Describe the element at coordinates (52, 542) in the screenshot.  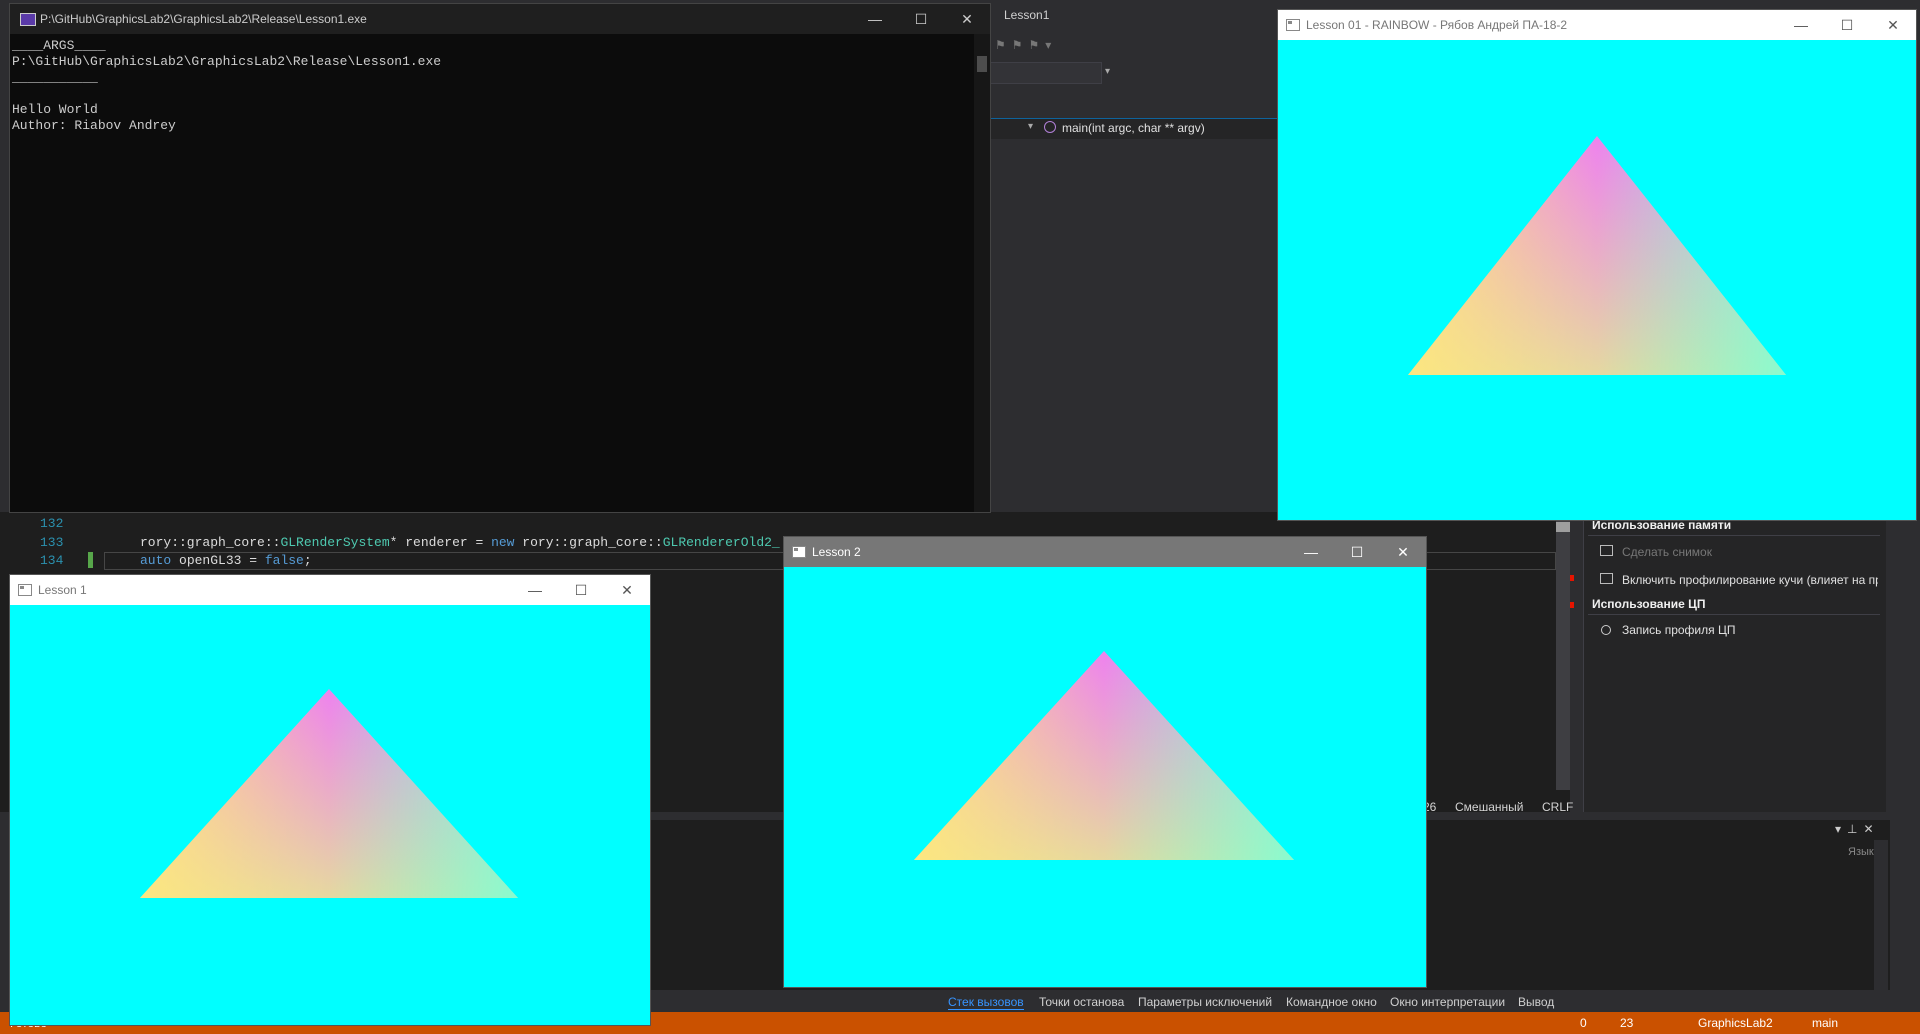
I see `line-number: 133` at that location.